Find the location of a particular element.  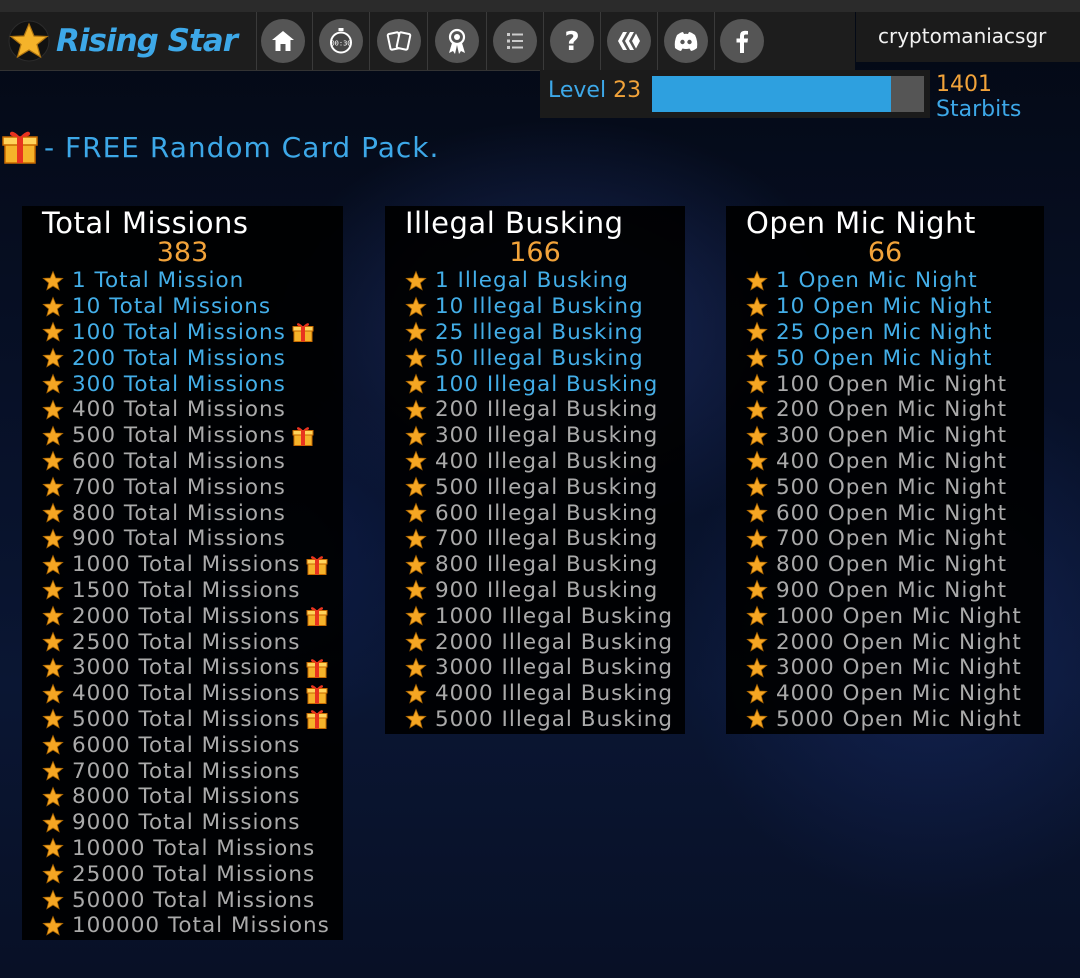

mission-label: 50000 Total Missions is located at coordinates (194, 900).